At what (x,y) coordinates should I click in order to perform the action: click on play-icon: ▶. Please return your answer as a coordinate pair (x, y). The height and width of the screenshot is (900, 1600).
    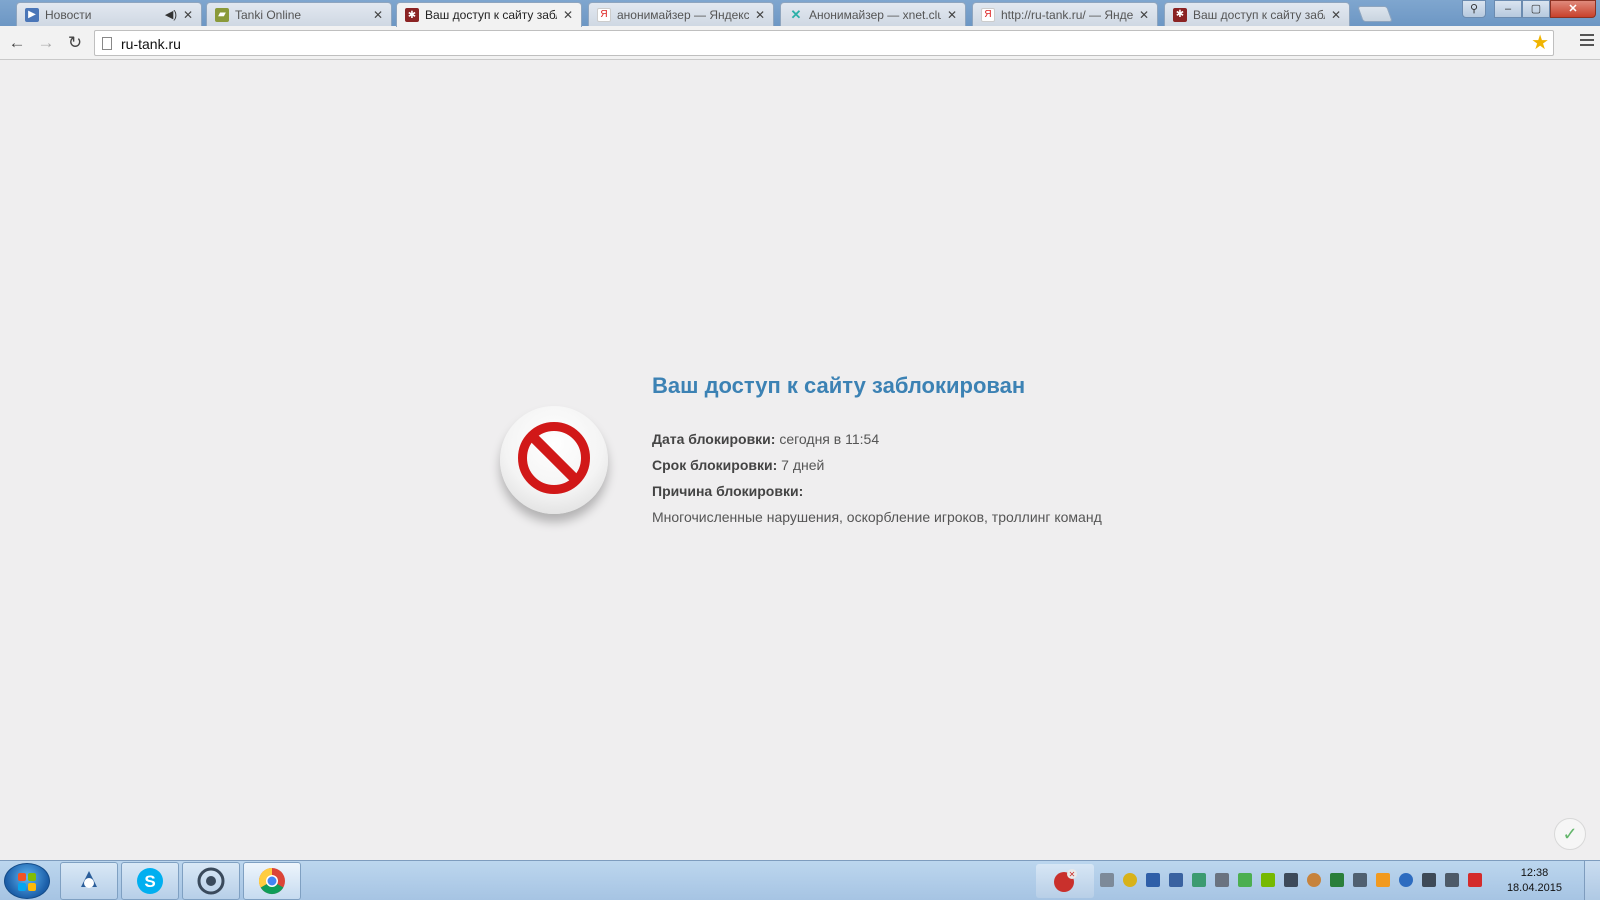
    Looking at the image, I should click on (32, 14).